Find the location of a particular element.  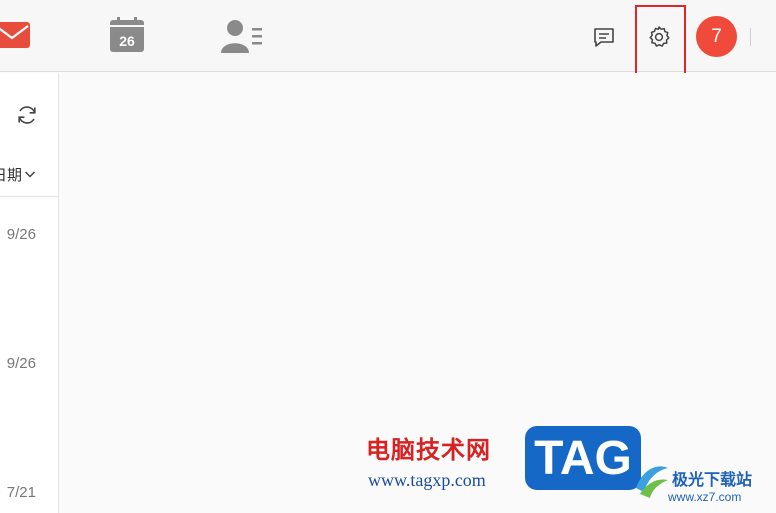

nav-mail is located at coordinates (15, 35).